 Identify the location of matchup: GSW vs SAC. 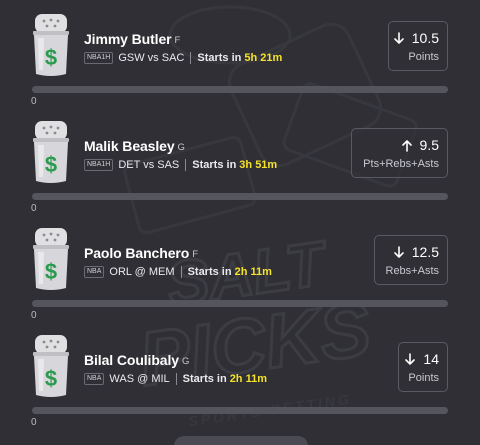
(151, 58).